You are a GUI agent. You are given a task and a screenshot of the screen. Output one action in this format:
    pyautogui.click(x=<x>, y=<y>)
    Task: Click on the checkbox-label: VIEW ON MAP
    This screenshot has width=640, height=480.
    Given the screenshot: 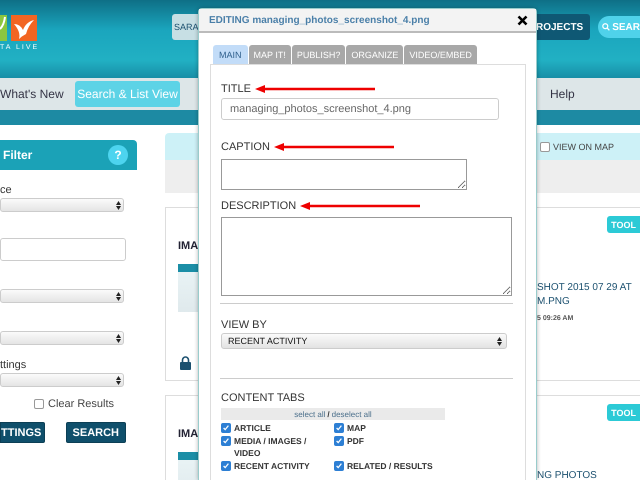 What is the action you would take?
    pyautogui.click(x=583, y=147)
    